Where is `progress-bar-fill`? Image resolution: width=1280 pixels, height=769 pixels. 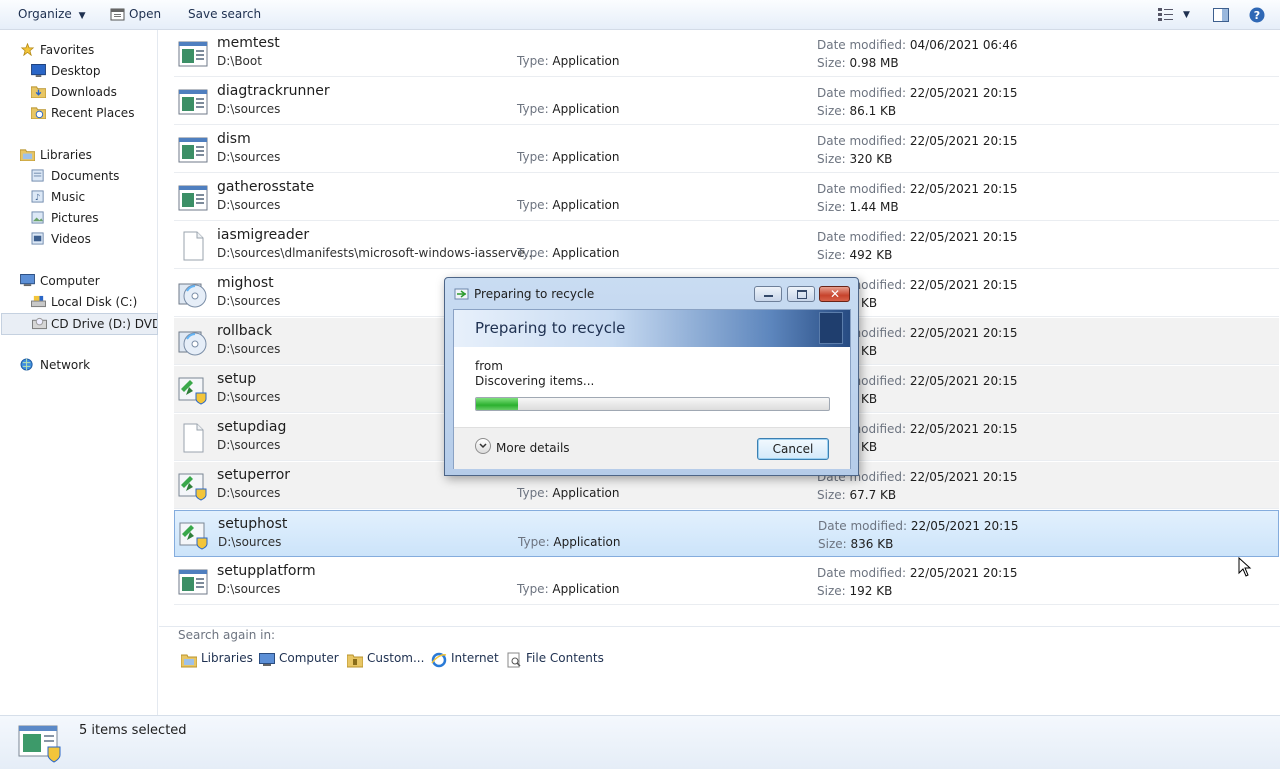 progress-bar-fill is located at coordinates (497, 404).